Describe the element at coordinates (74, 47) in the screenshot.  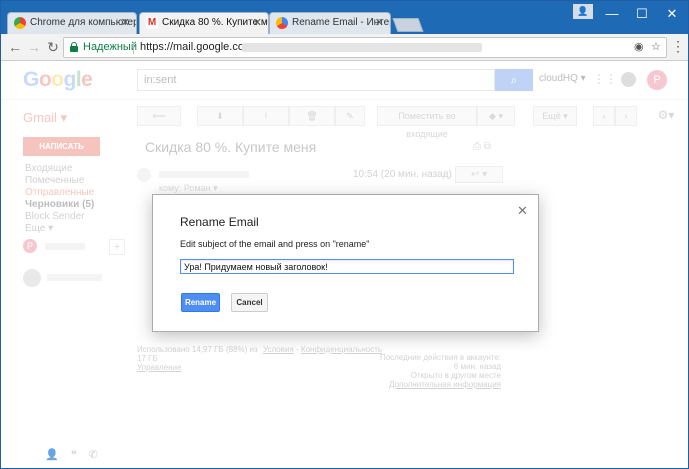
I see `lock-icon` at that location.